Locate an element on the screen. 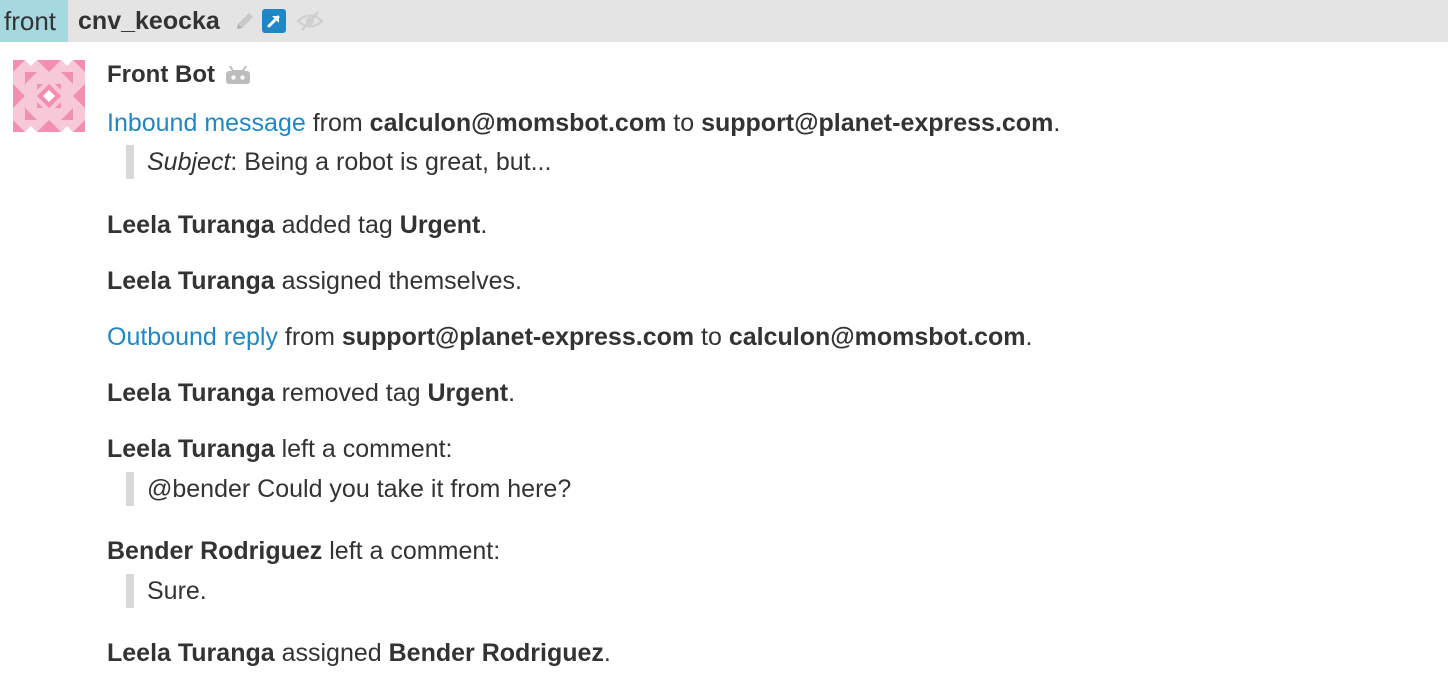 The height and width of the screenshot is (676, 1448). external-link-icon is located at coordinates (273, 21).